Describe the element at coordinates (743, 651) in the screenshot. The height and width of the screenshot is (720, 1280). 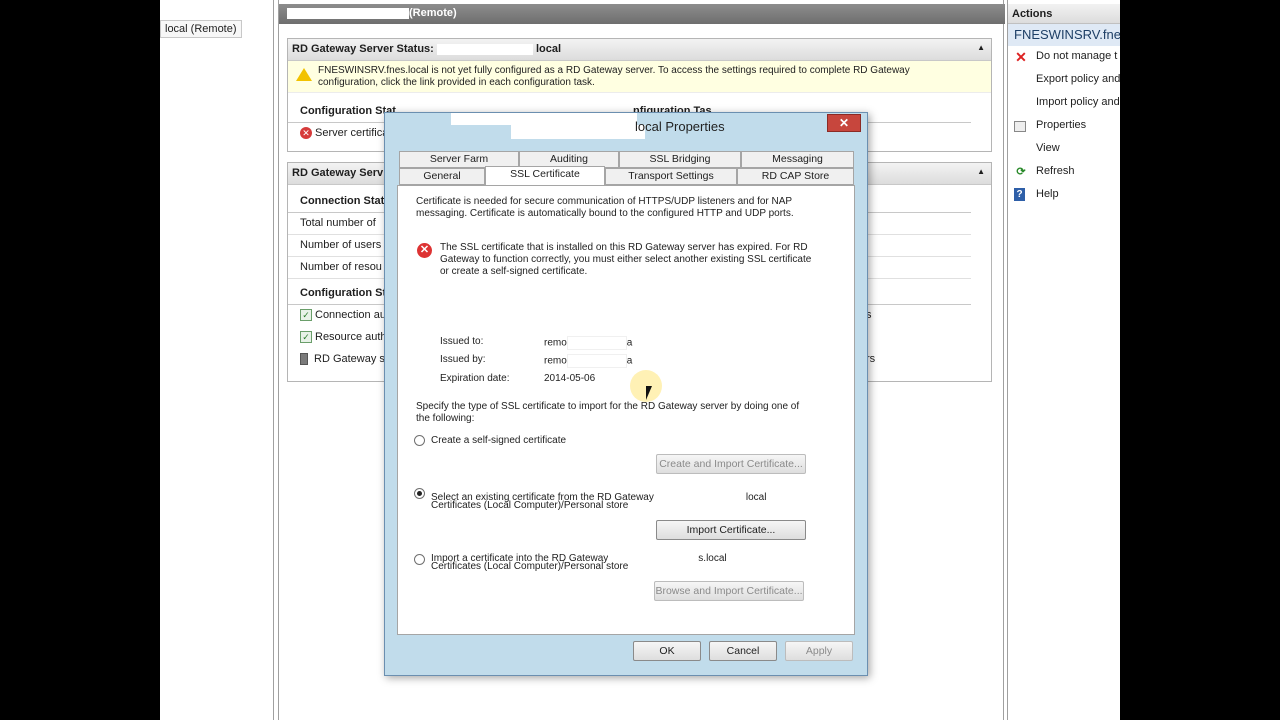
I see `cancel-button: Cancel` at that location.